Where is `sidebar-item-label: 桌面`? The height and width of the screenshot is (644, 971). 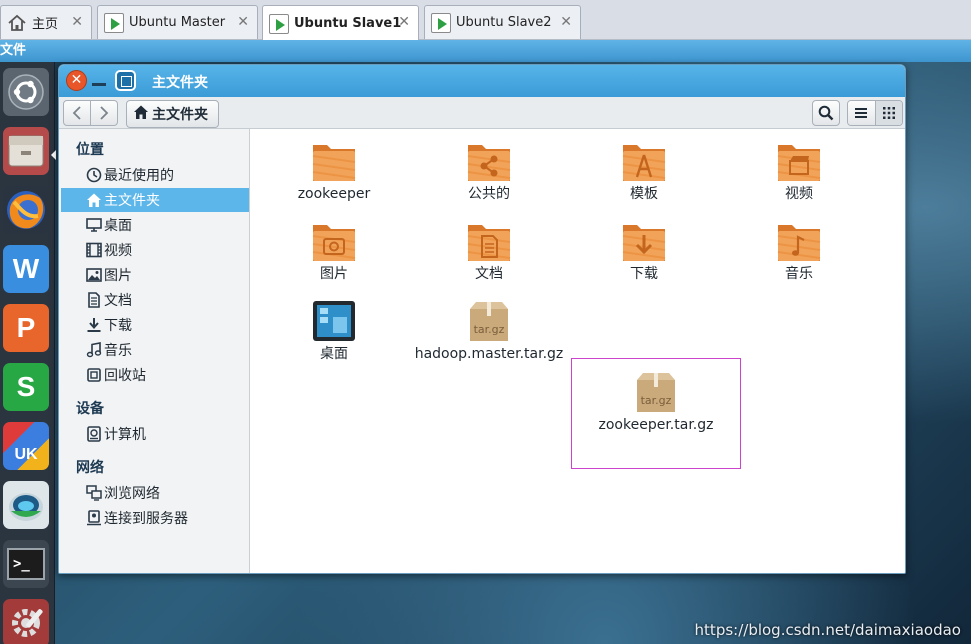 sidebar-item-label: 桌面 is located at coordinates (118, 226).